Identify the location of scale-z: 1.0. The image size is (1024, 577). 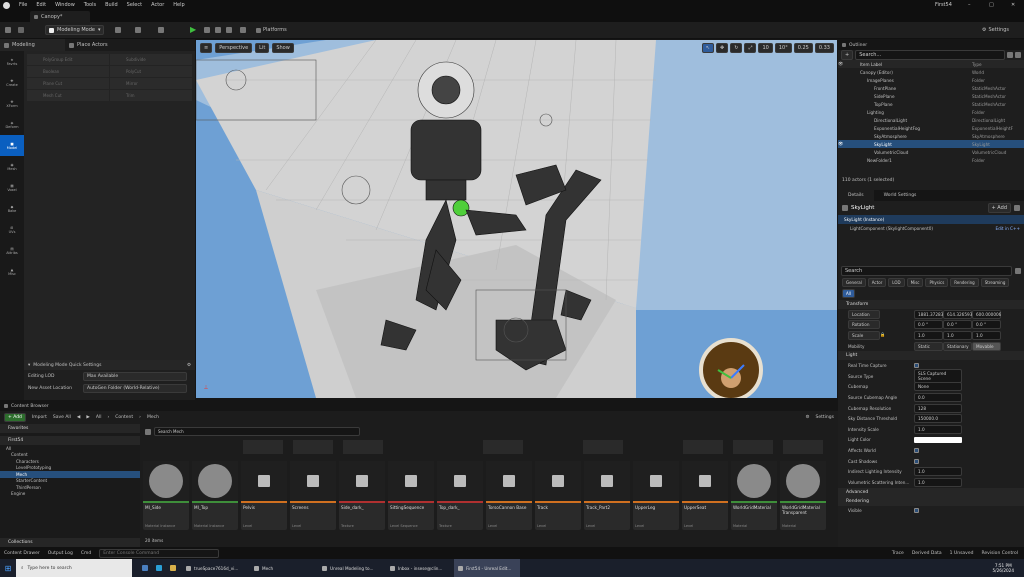
(986, 335).